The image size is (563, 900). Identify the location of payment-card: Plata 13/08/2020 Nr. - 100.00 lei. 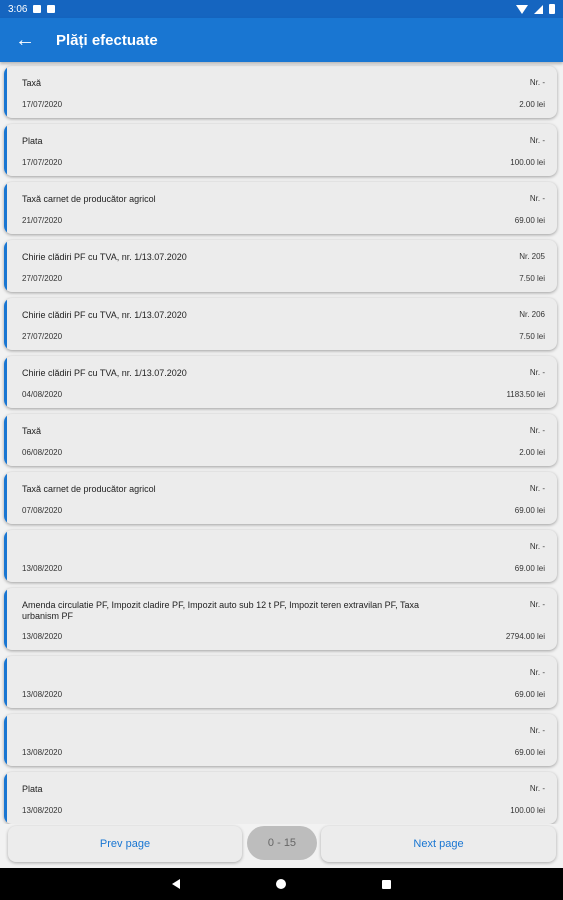
(280, 798).